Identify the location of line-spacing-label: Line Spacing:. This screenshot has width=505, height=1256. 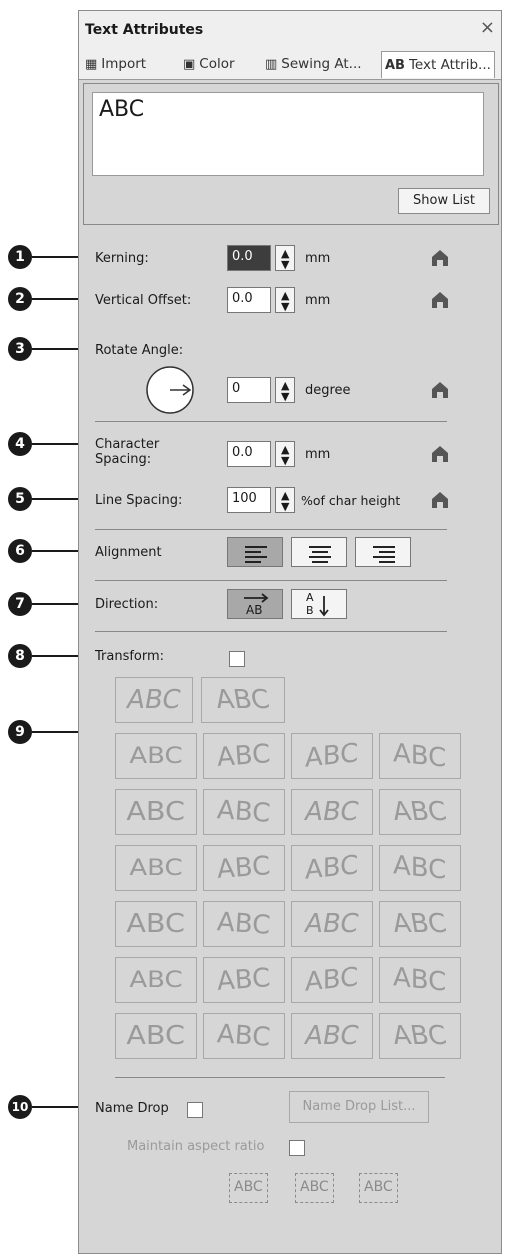
(139, 500).